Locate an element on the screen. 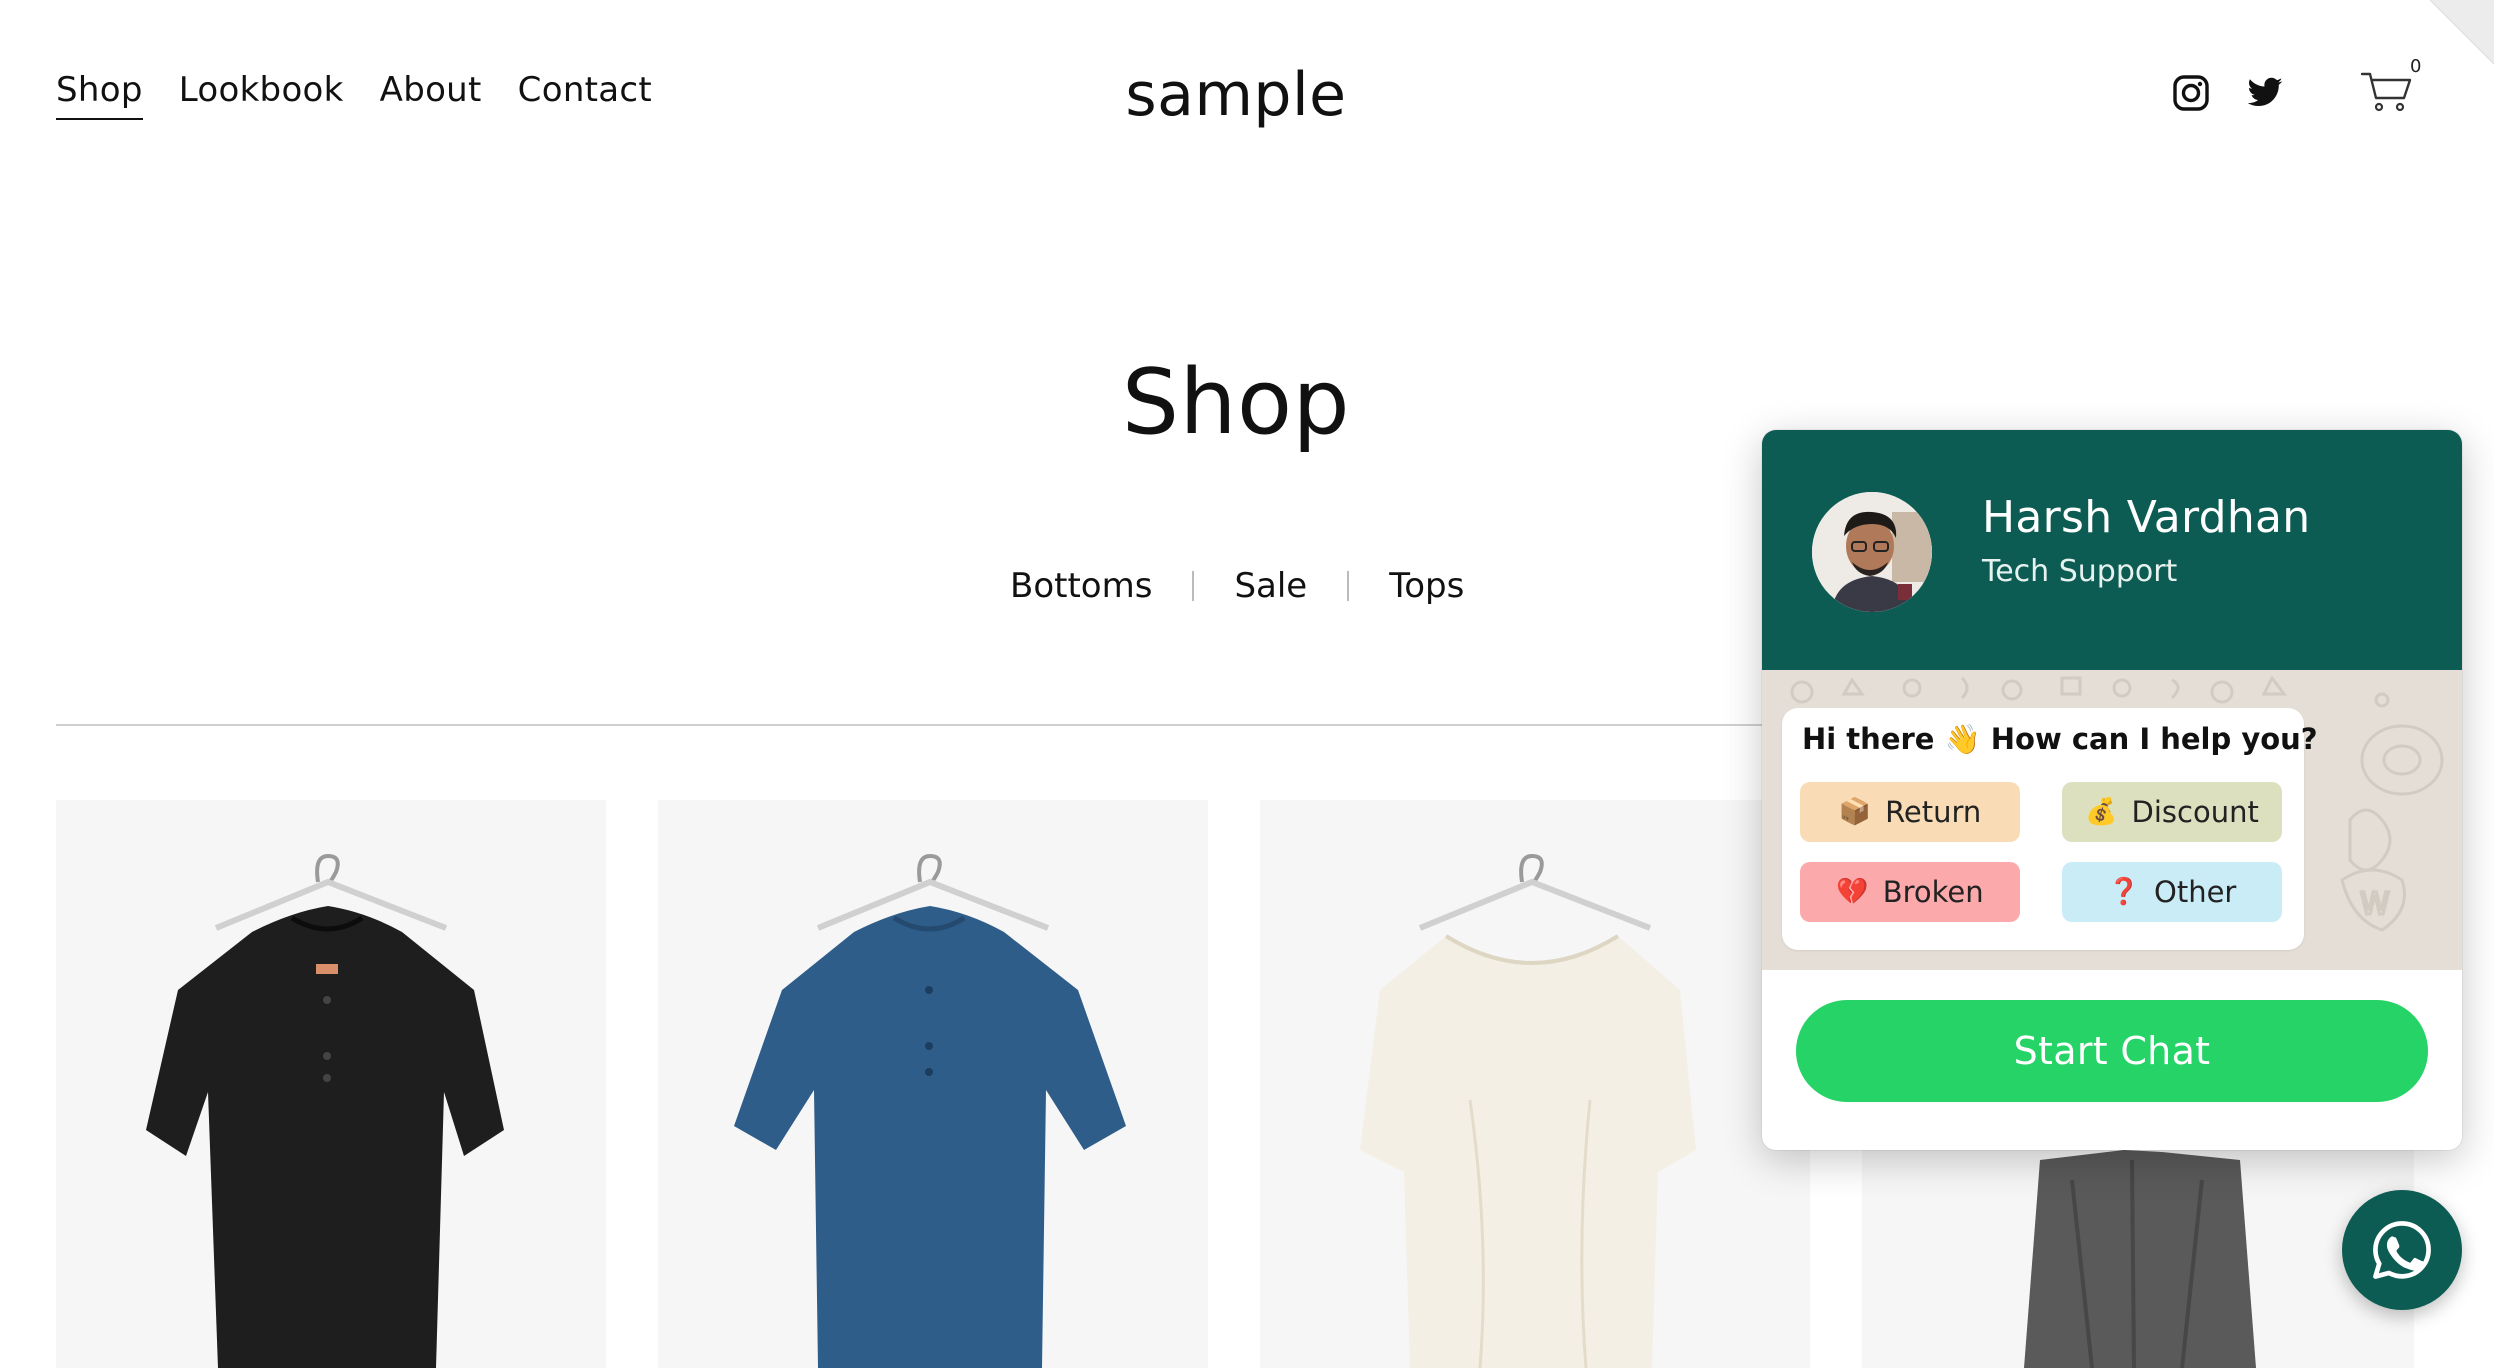 The height and width of the screenshot is (1368, 2494). social-links is located at coordinates (2228, 93).